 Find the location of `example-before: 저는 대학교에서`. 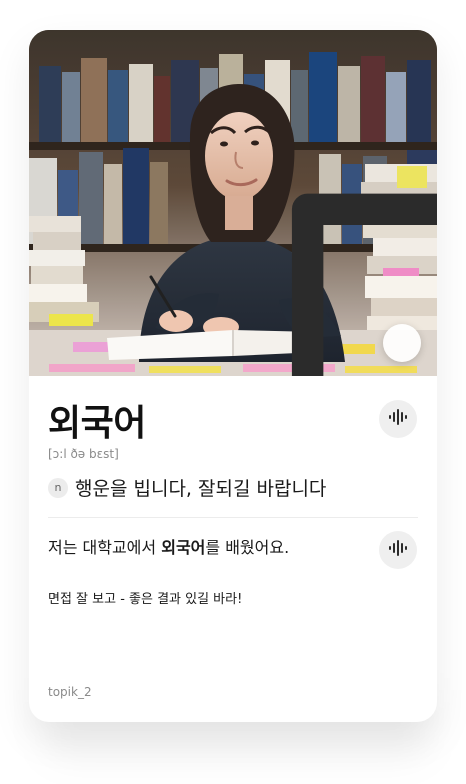

example-before: 저는 대학교에서 is located at coordinates (105, 547).